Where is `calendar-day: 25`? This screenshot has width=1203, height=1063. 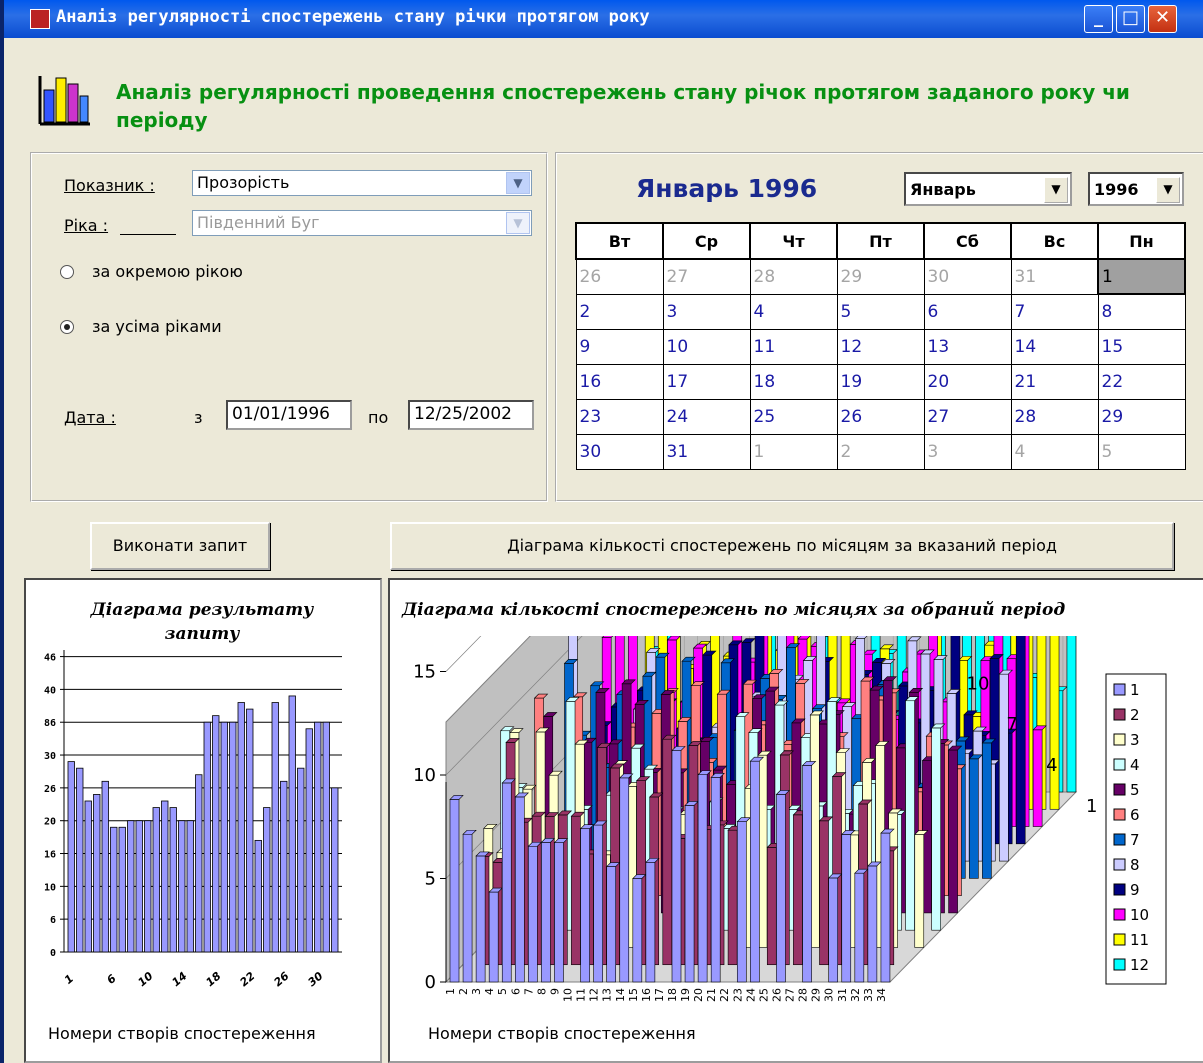 calendar-day: 25 is located at coordinates (793, 416).